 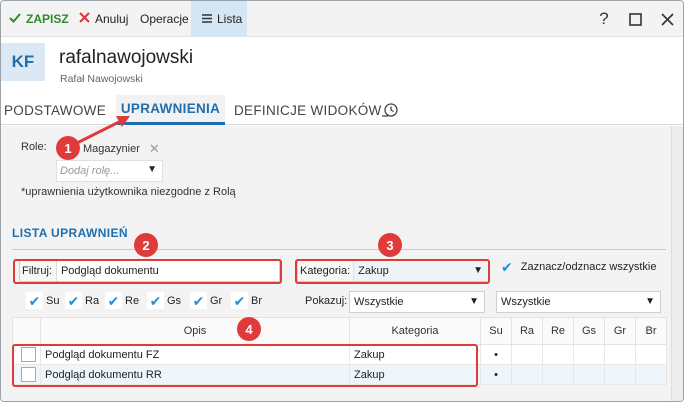 What do you see at coordinates (390, 245) in the screenshot?
I see `annotation-badge-3: 3` at bounding box center [390, 245].